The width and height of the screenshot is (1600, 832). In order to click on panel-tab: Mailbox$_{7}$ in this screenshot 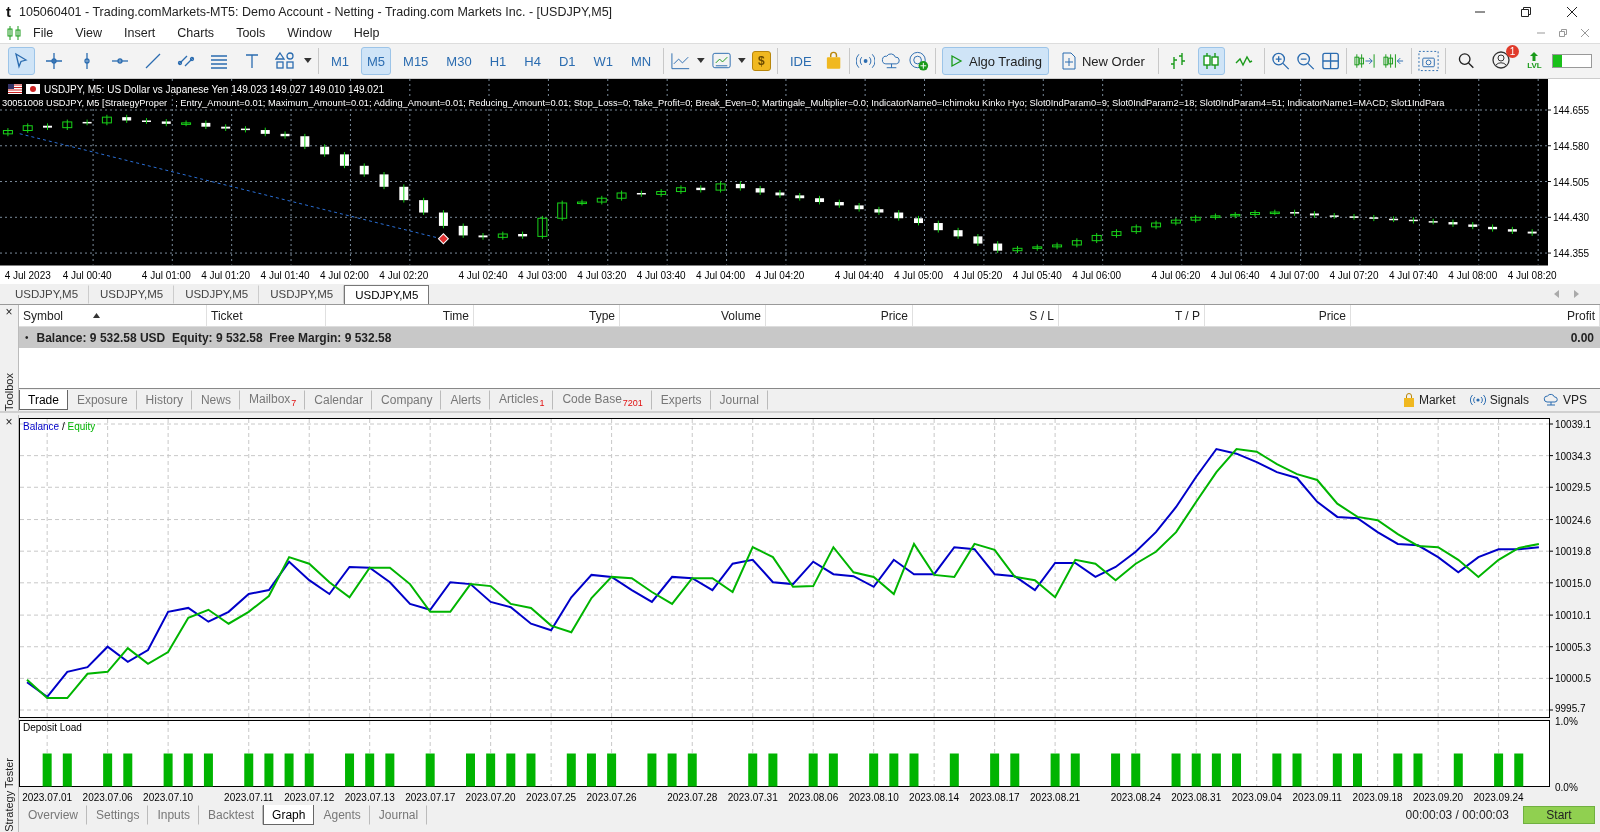, I will do `click(272, 400)`.